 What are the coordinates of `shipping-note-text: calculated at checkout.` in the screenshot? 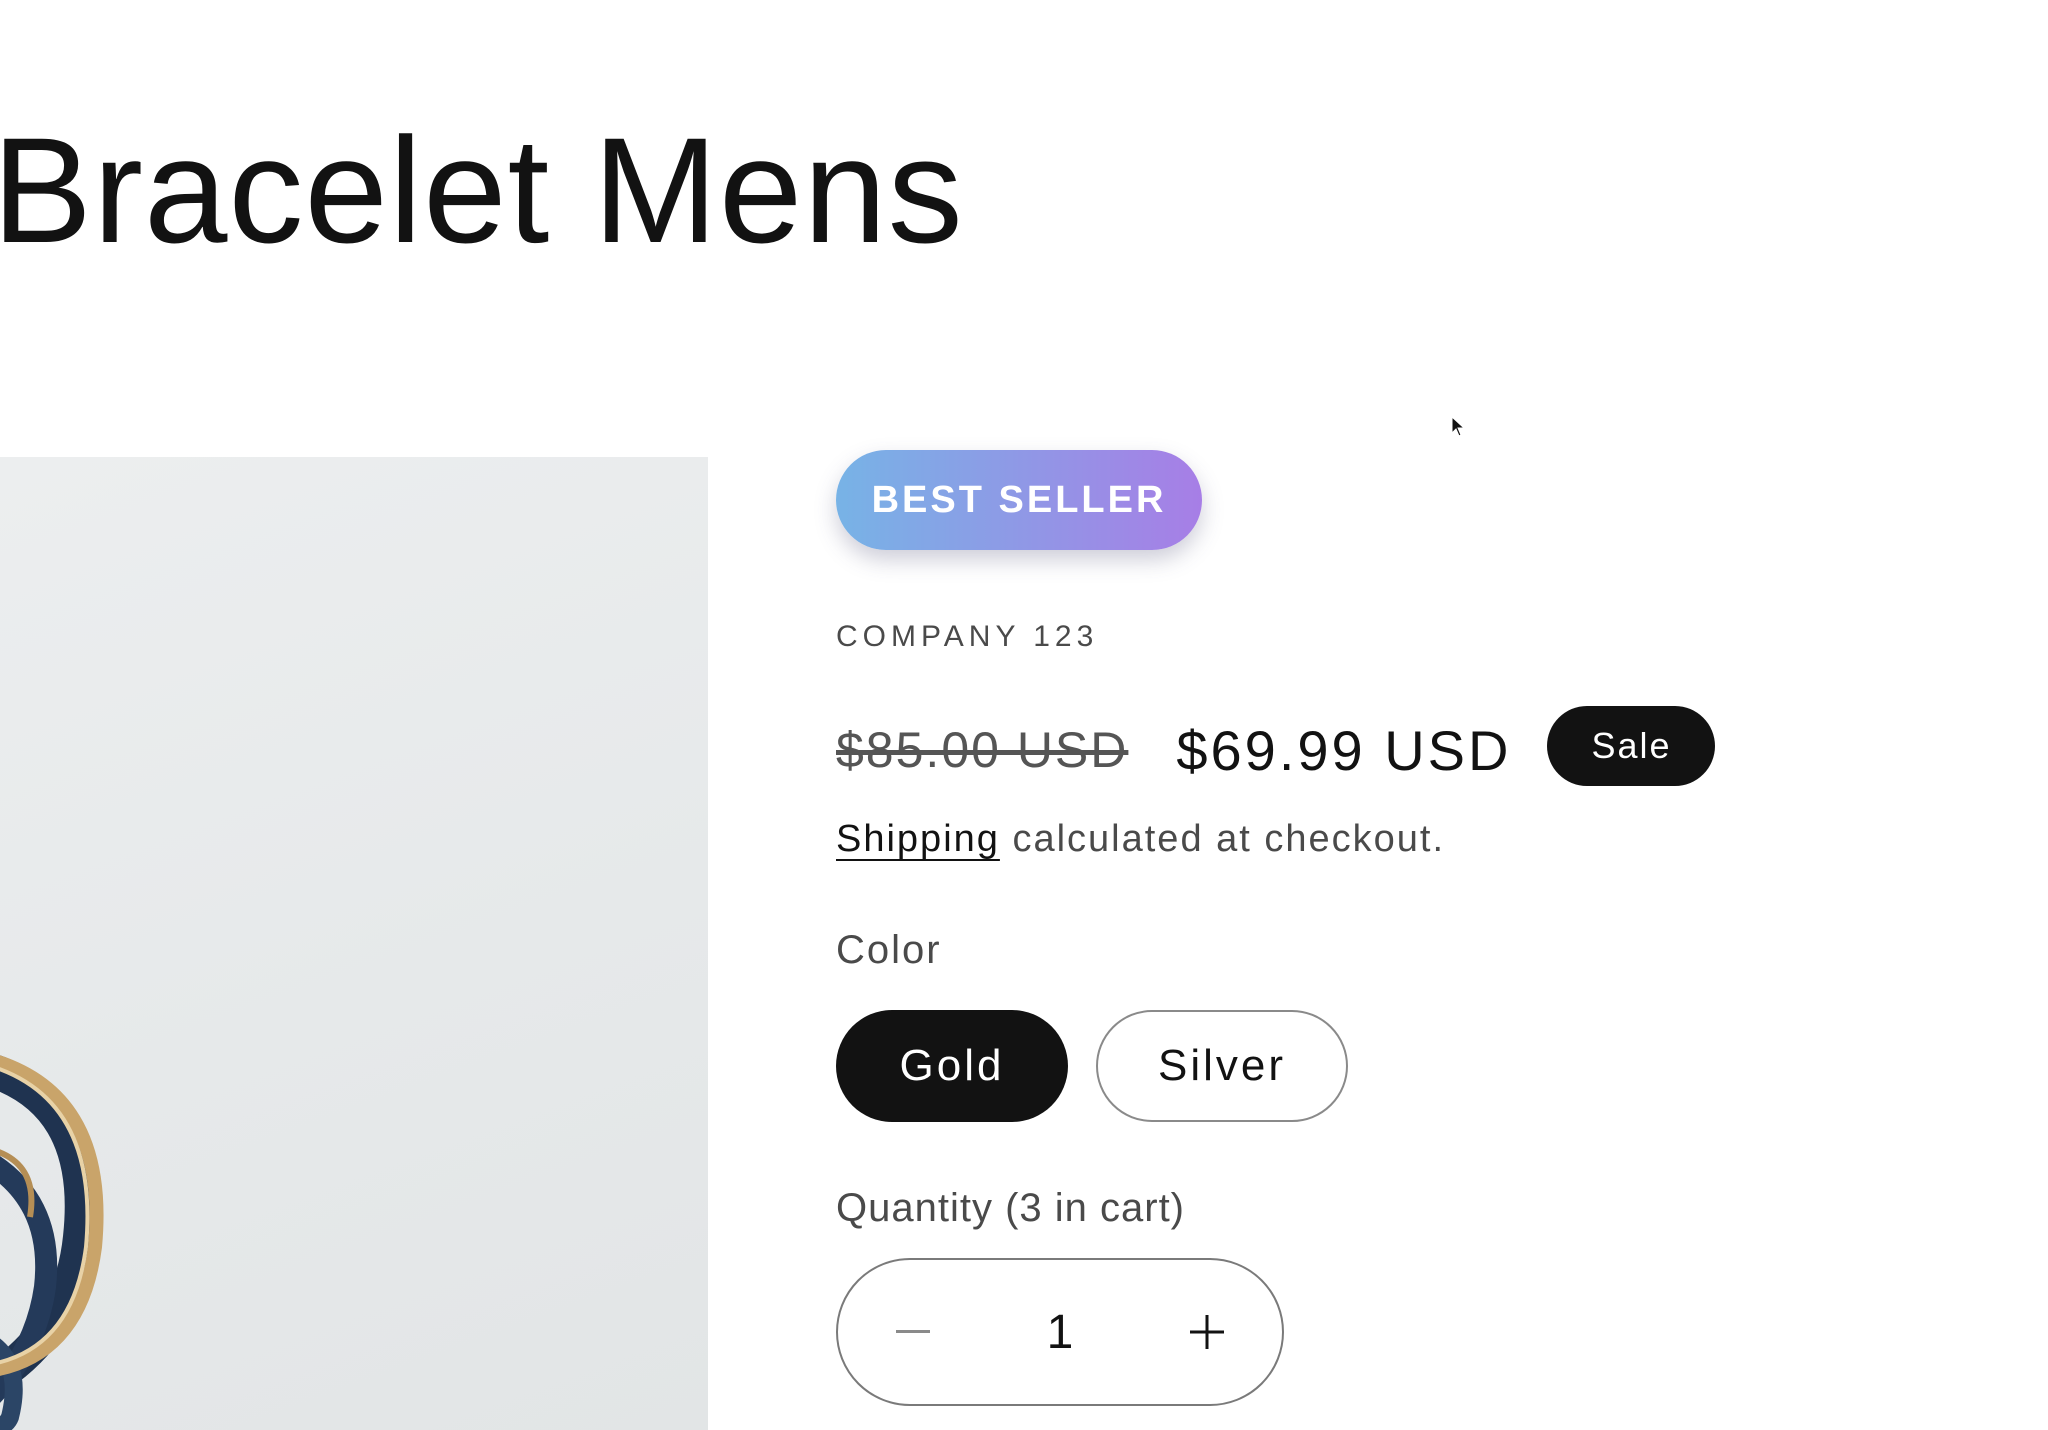 It's located at (1222, 839).